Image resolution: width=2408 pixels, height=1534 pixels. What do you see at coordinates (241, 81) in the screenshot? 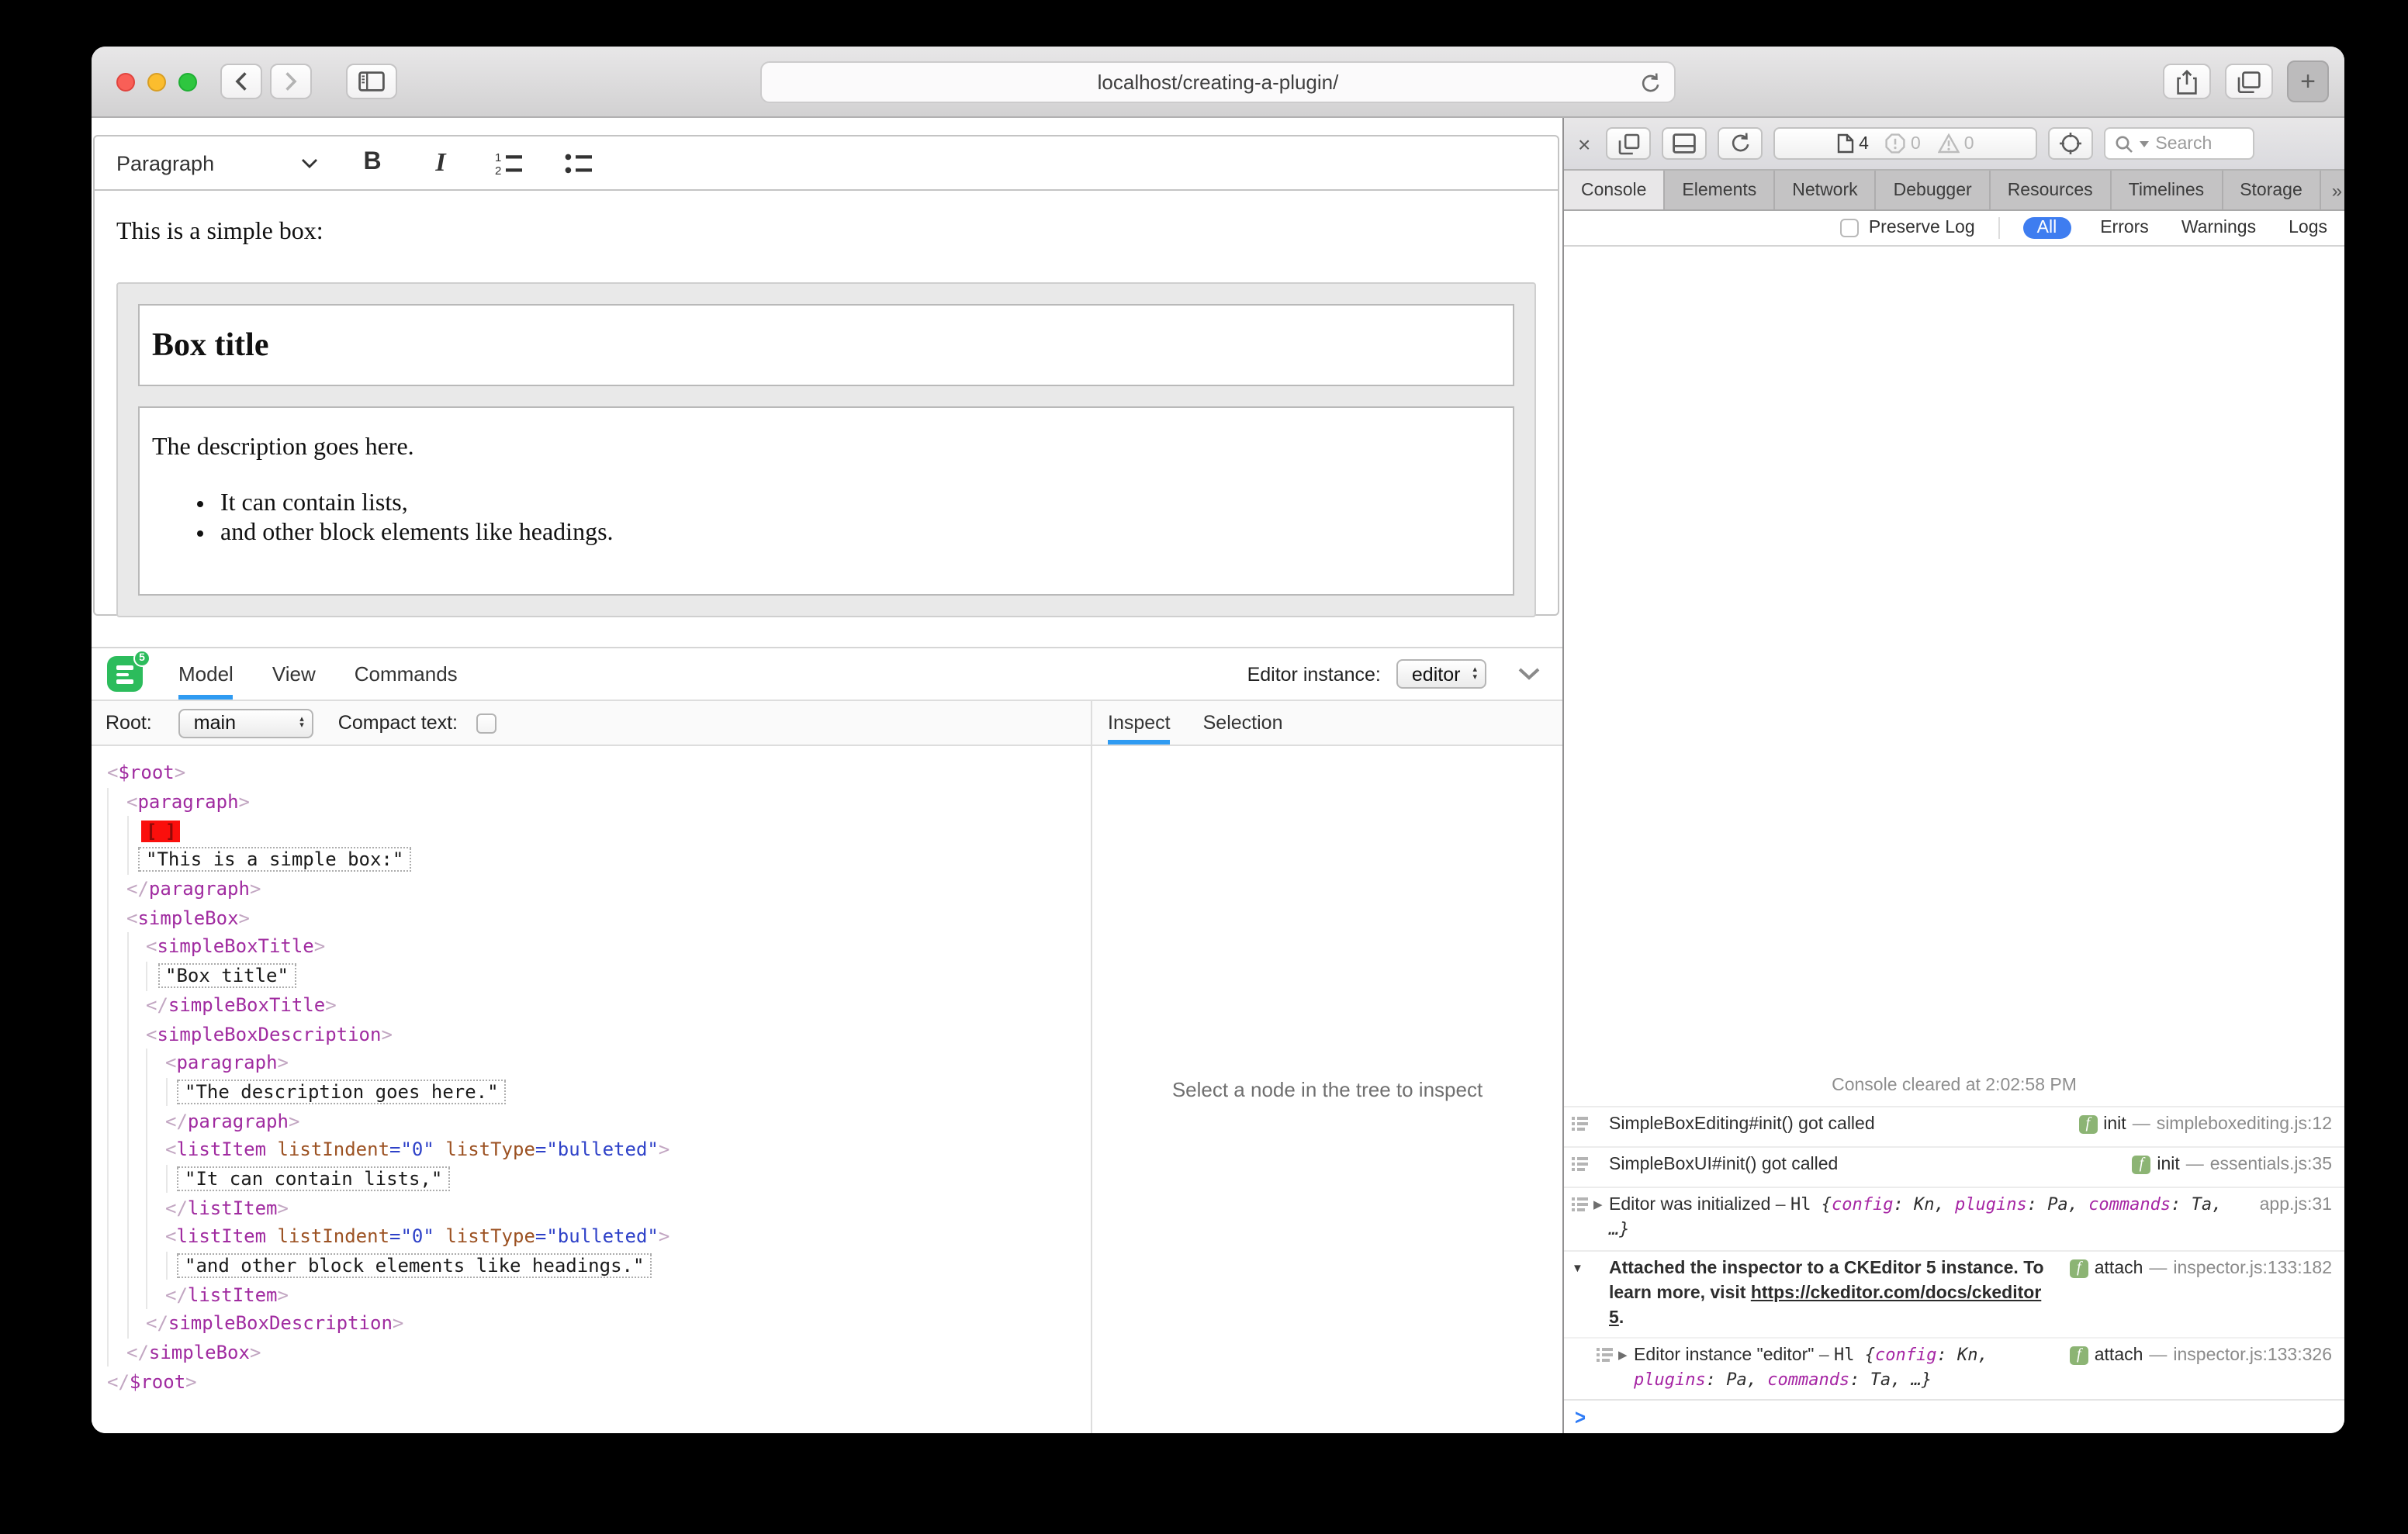
I see `back-button` at bounding box center [241, 81].